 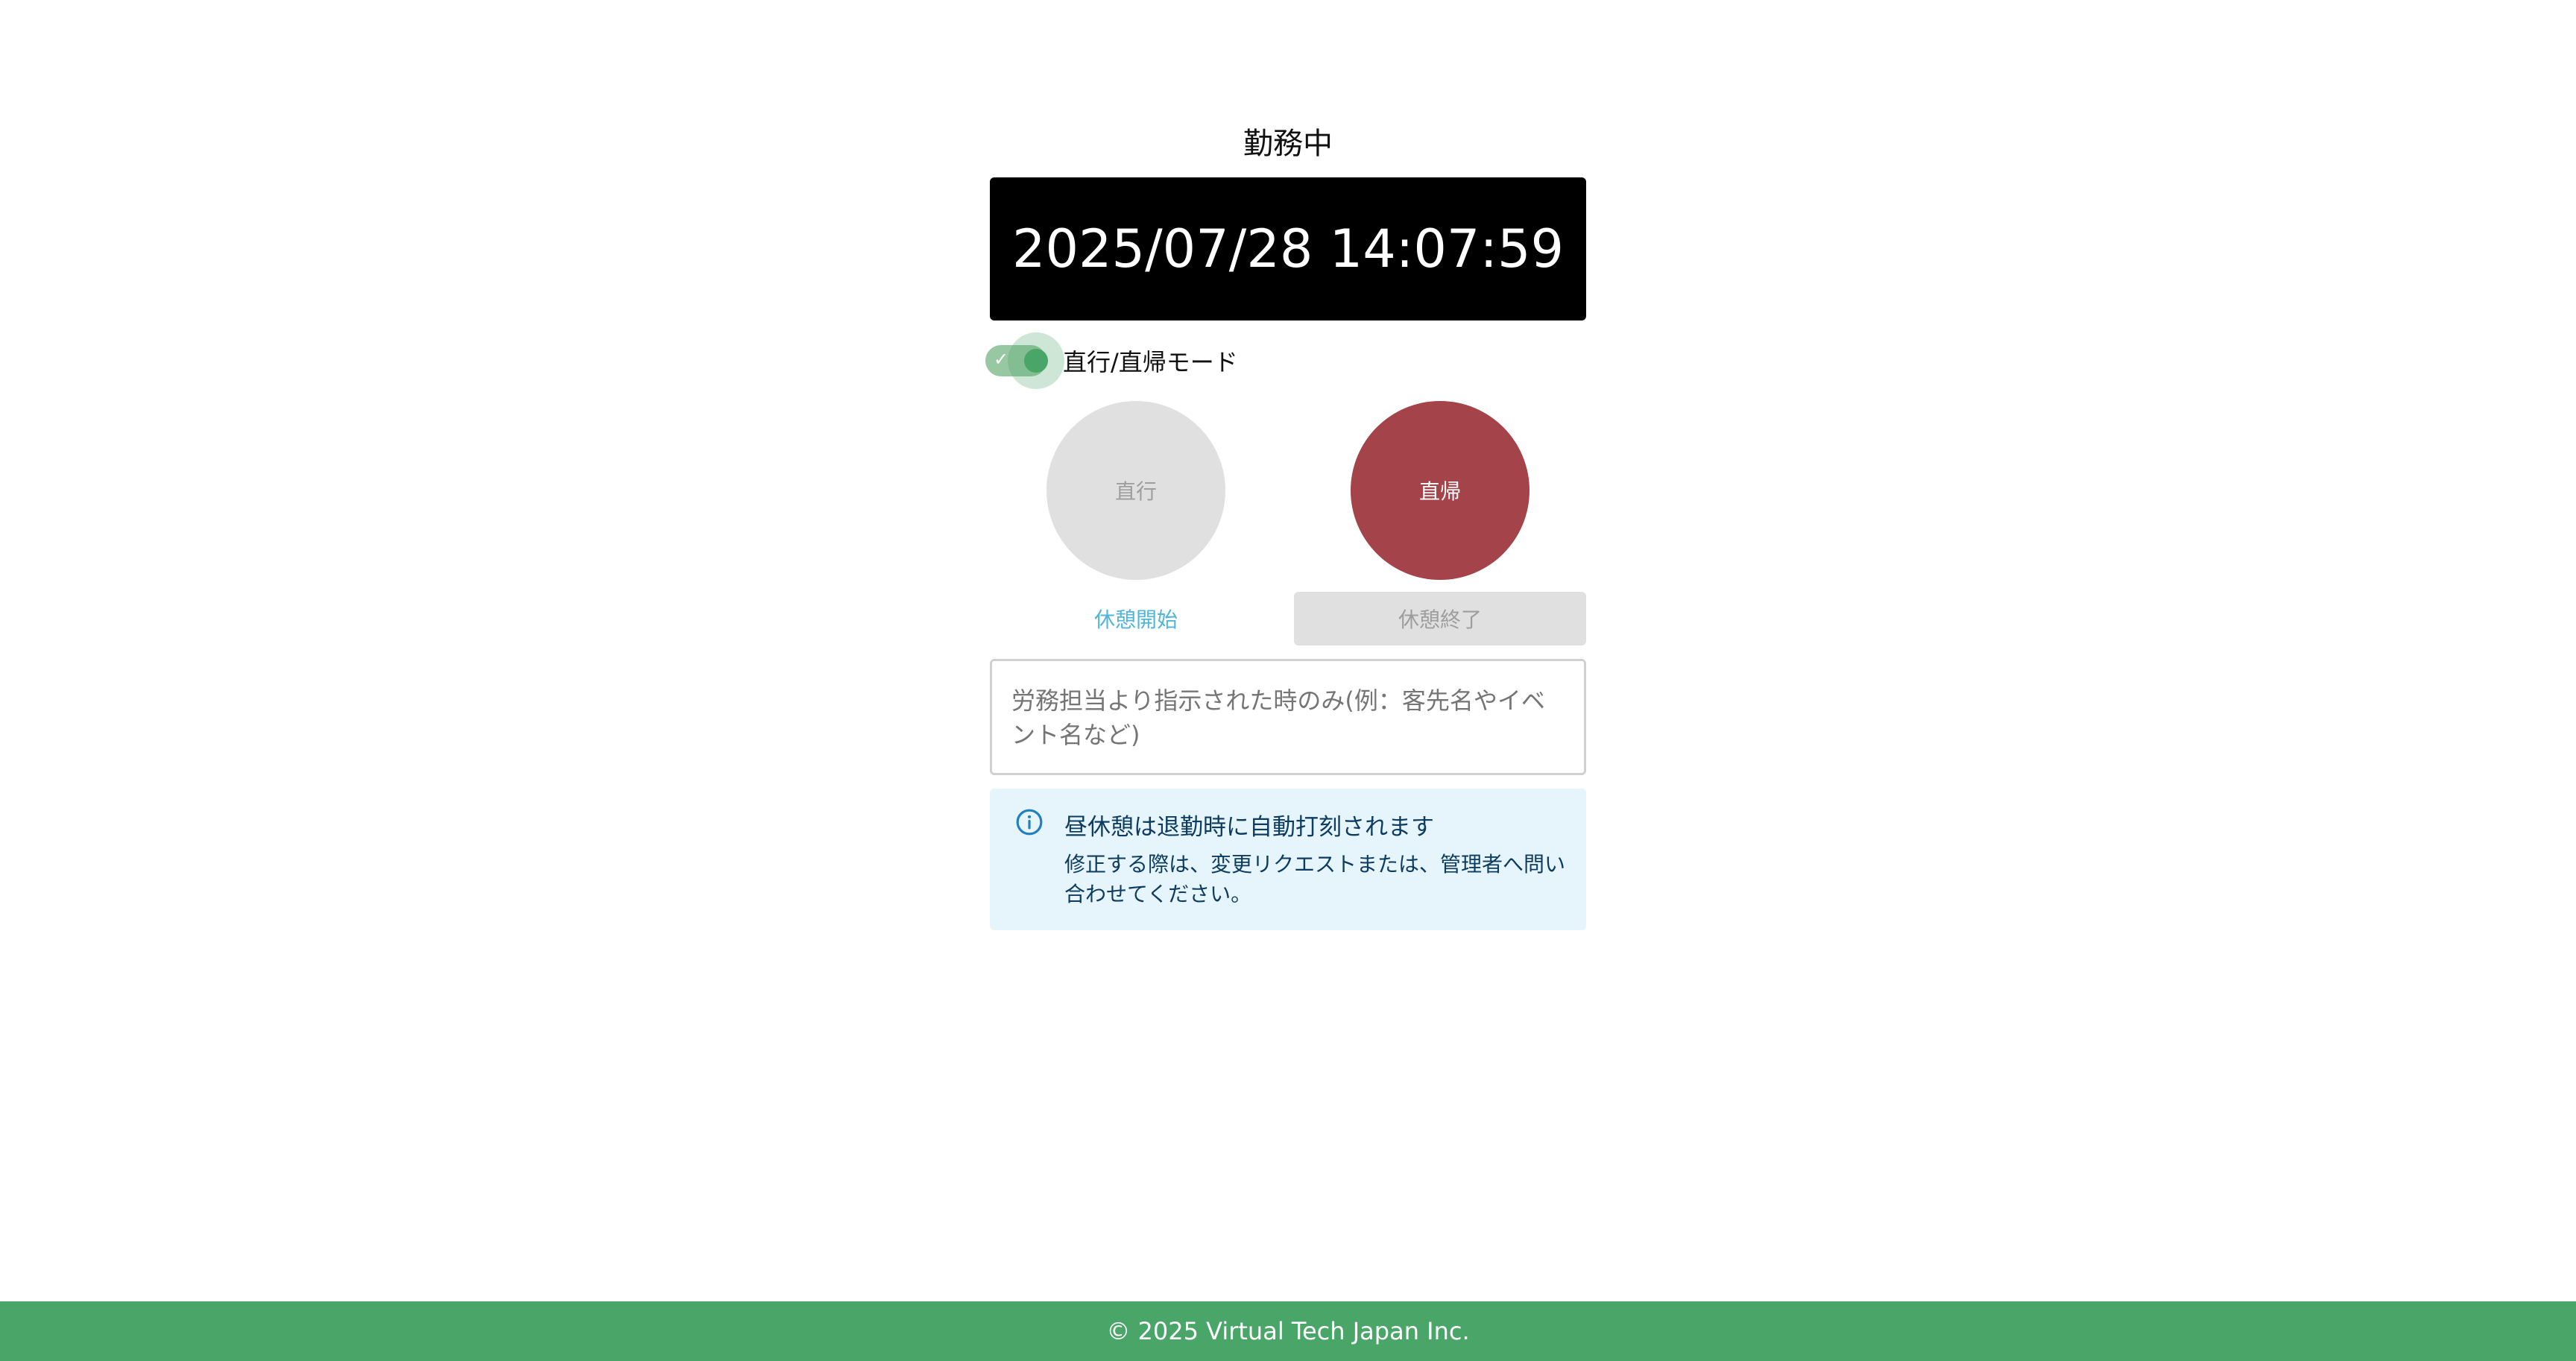 I want to click on clock-display: 2025/07/28 14:07:59, so click(x=1288, y=249).